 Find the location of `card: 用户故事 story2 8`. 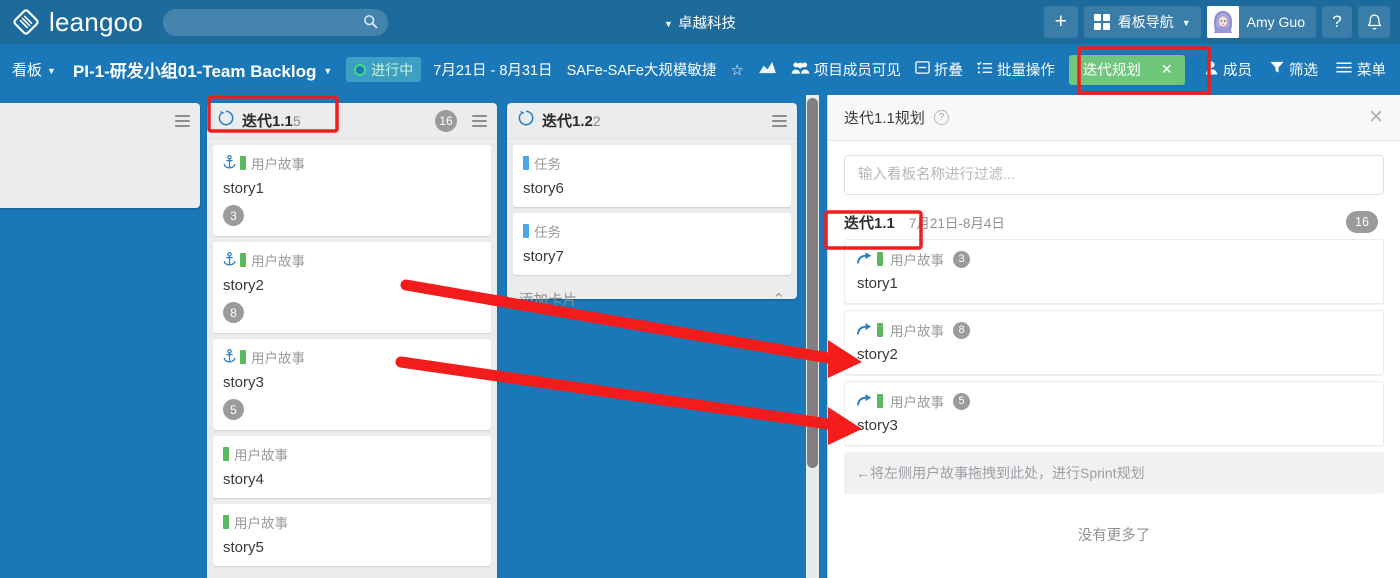

card: 用户故事 story2 8 is located at coordinates (352, 287).